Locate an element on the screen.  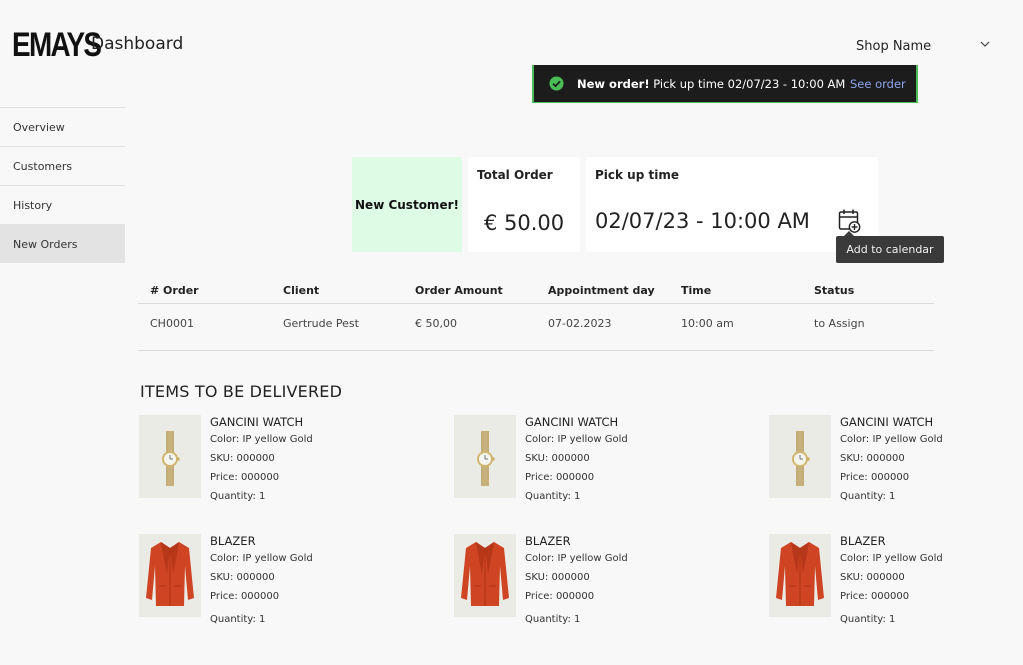
column-header-amount: Order Amount is located at coordinates (459, 290).